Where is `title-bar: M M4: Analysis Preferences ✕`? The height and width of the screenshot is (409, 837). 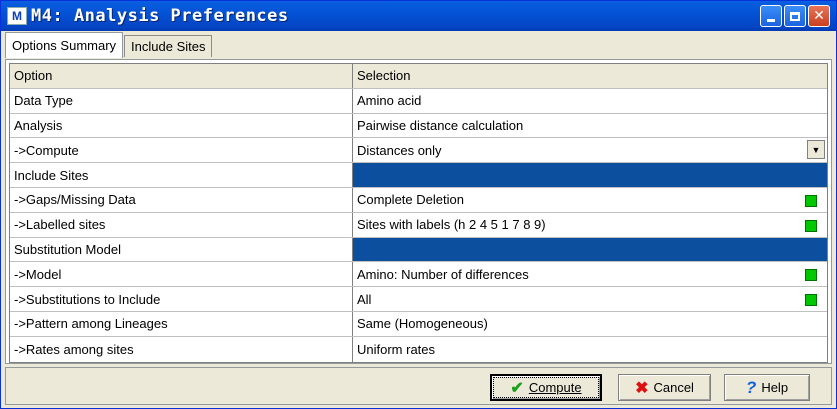
title-bar: M M4: Analysis Preferences ✕ is located at coordinates (418, 16).